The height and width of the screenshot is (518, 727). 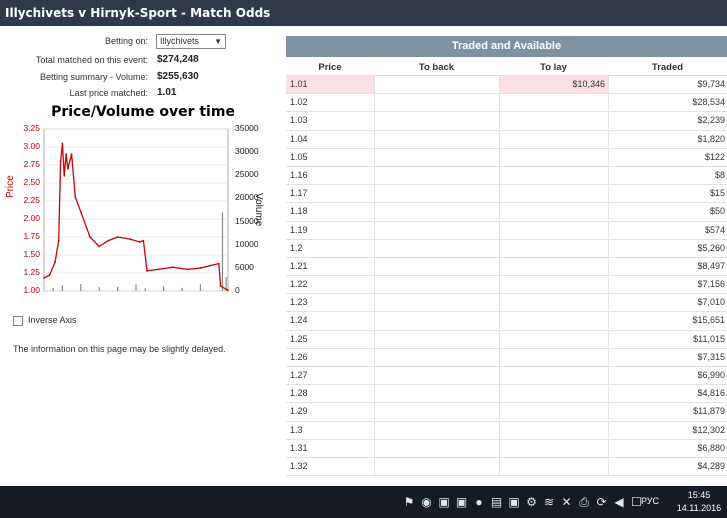 What do you see at coordinates (299, 156) in the screenshot?
I see `price-cell: 1.05` at bounding box center [299, 156].